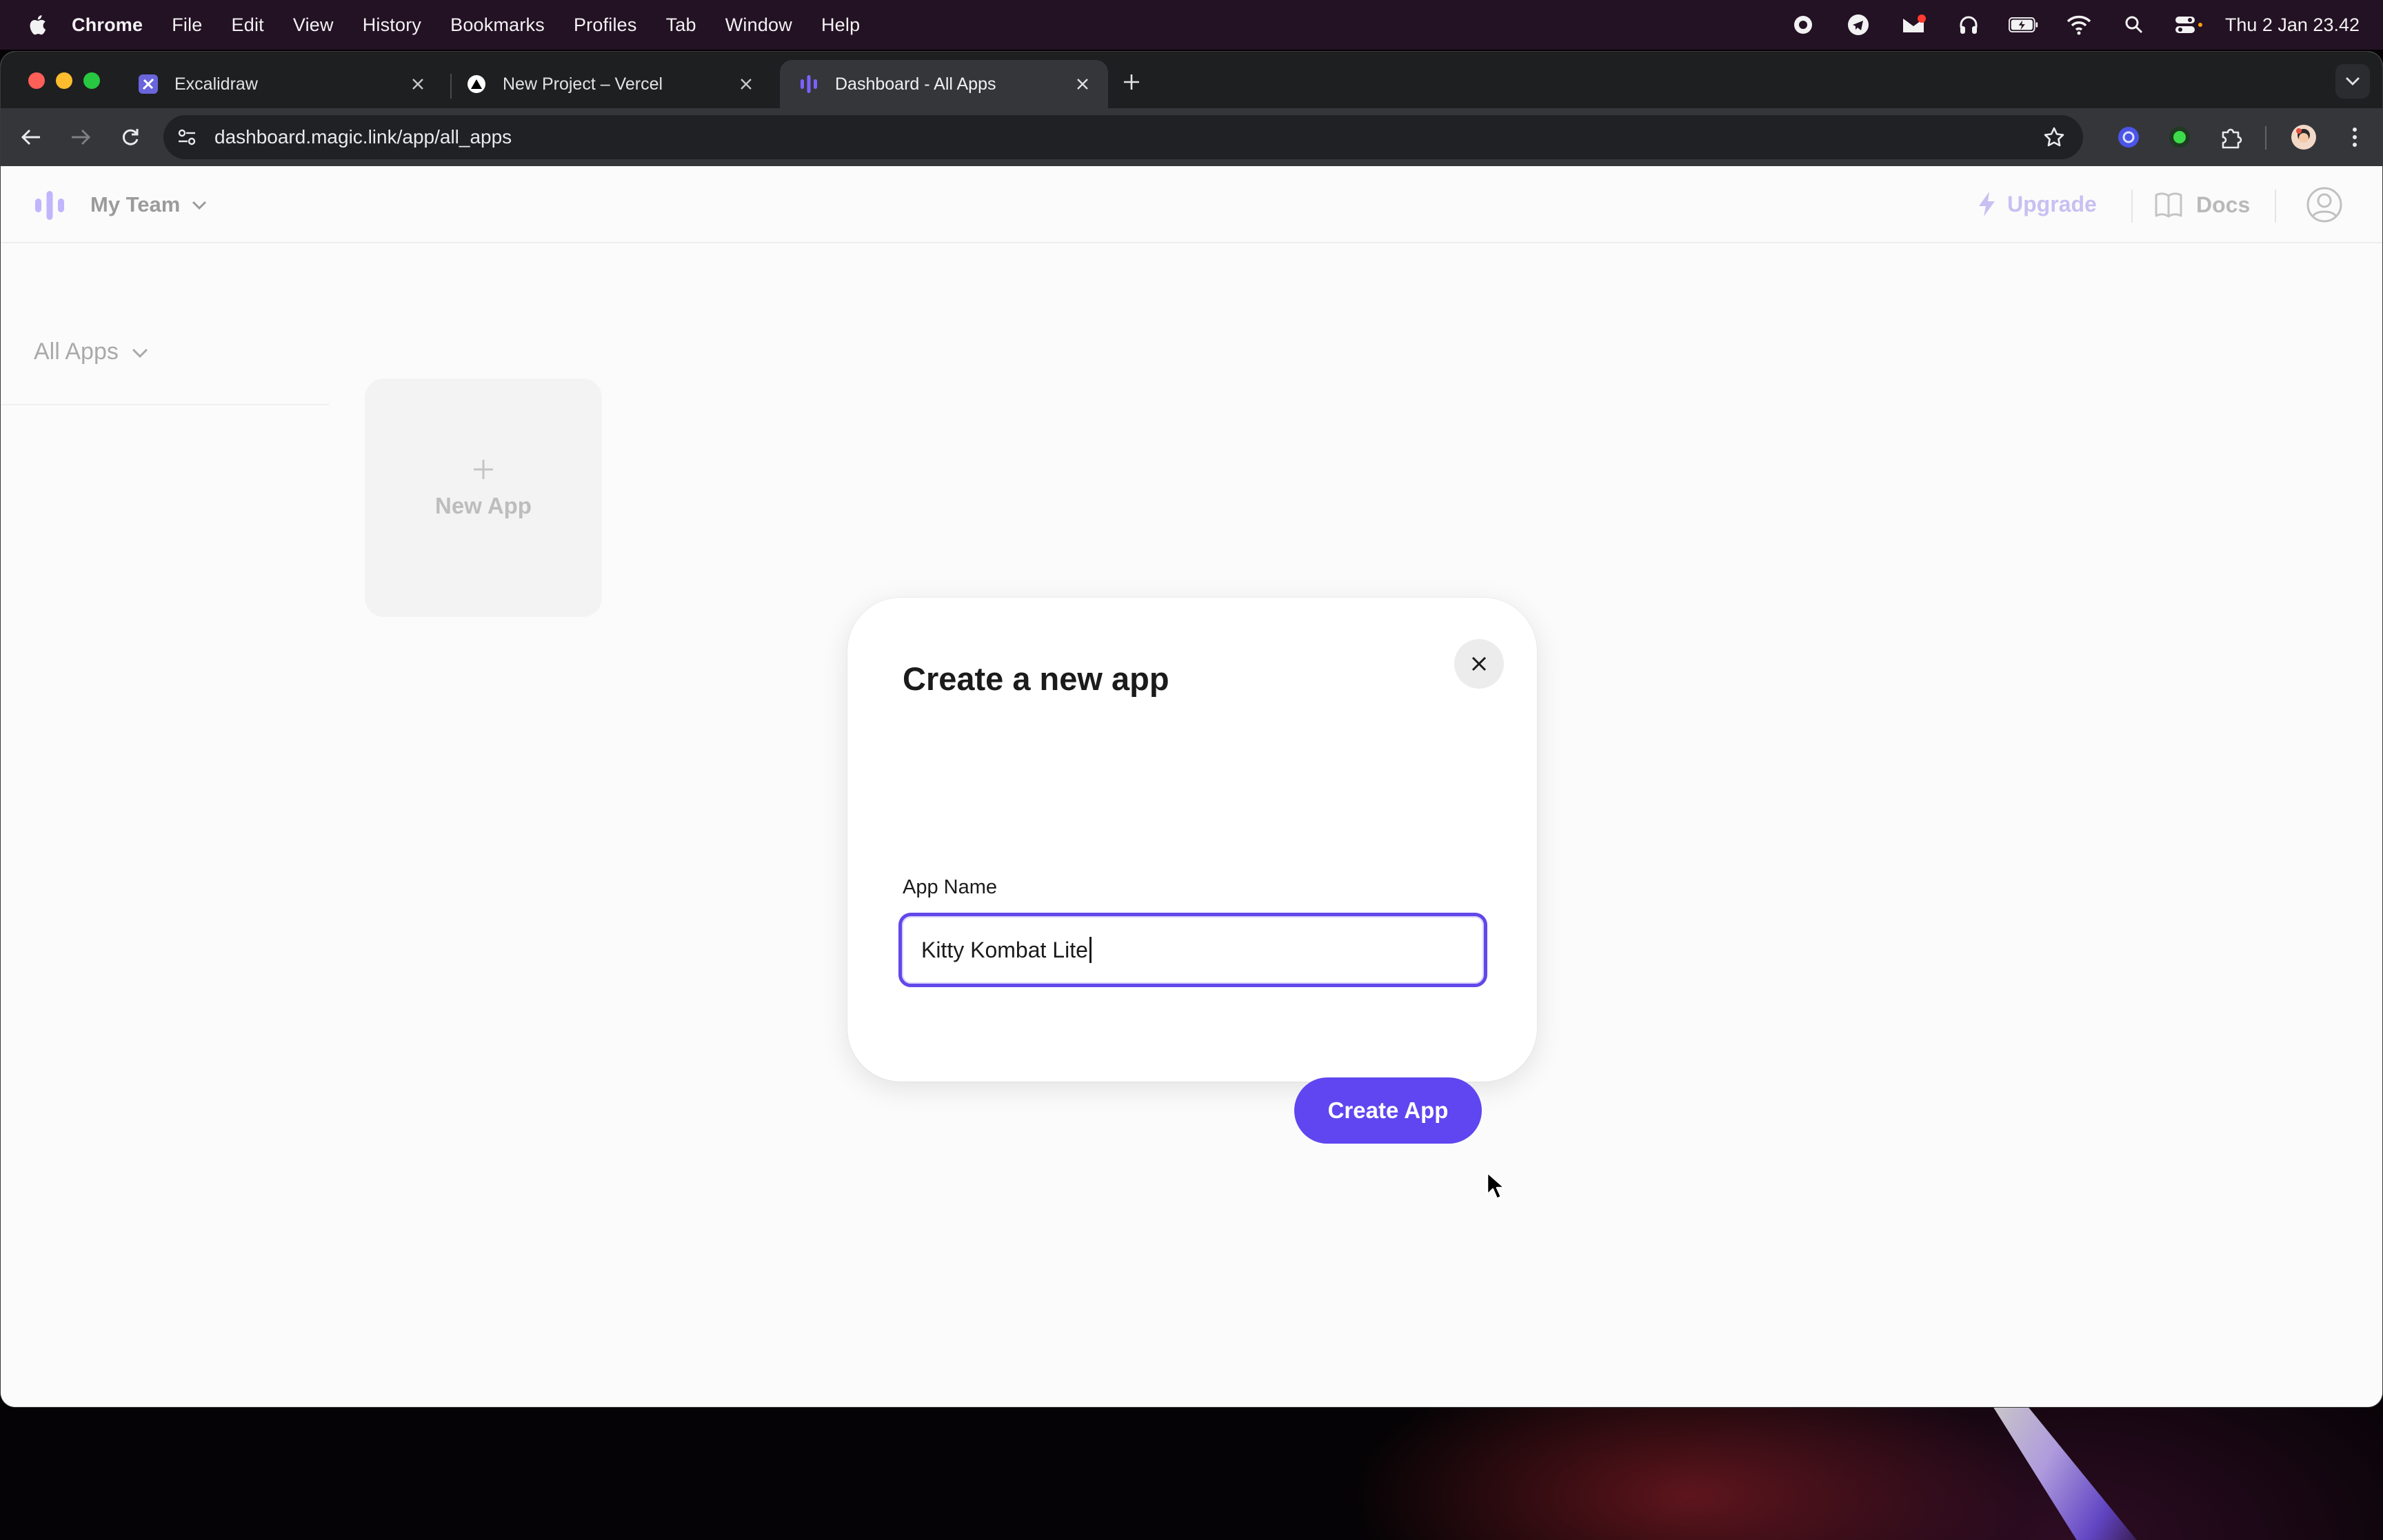 The height and width of the screenshot is (1540, 2383). Describe the element at coordinates (1495, 1186) in the screenshot. I see `mouse-pointer-icon` at that location.